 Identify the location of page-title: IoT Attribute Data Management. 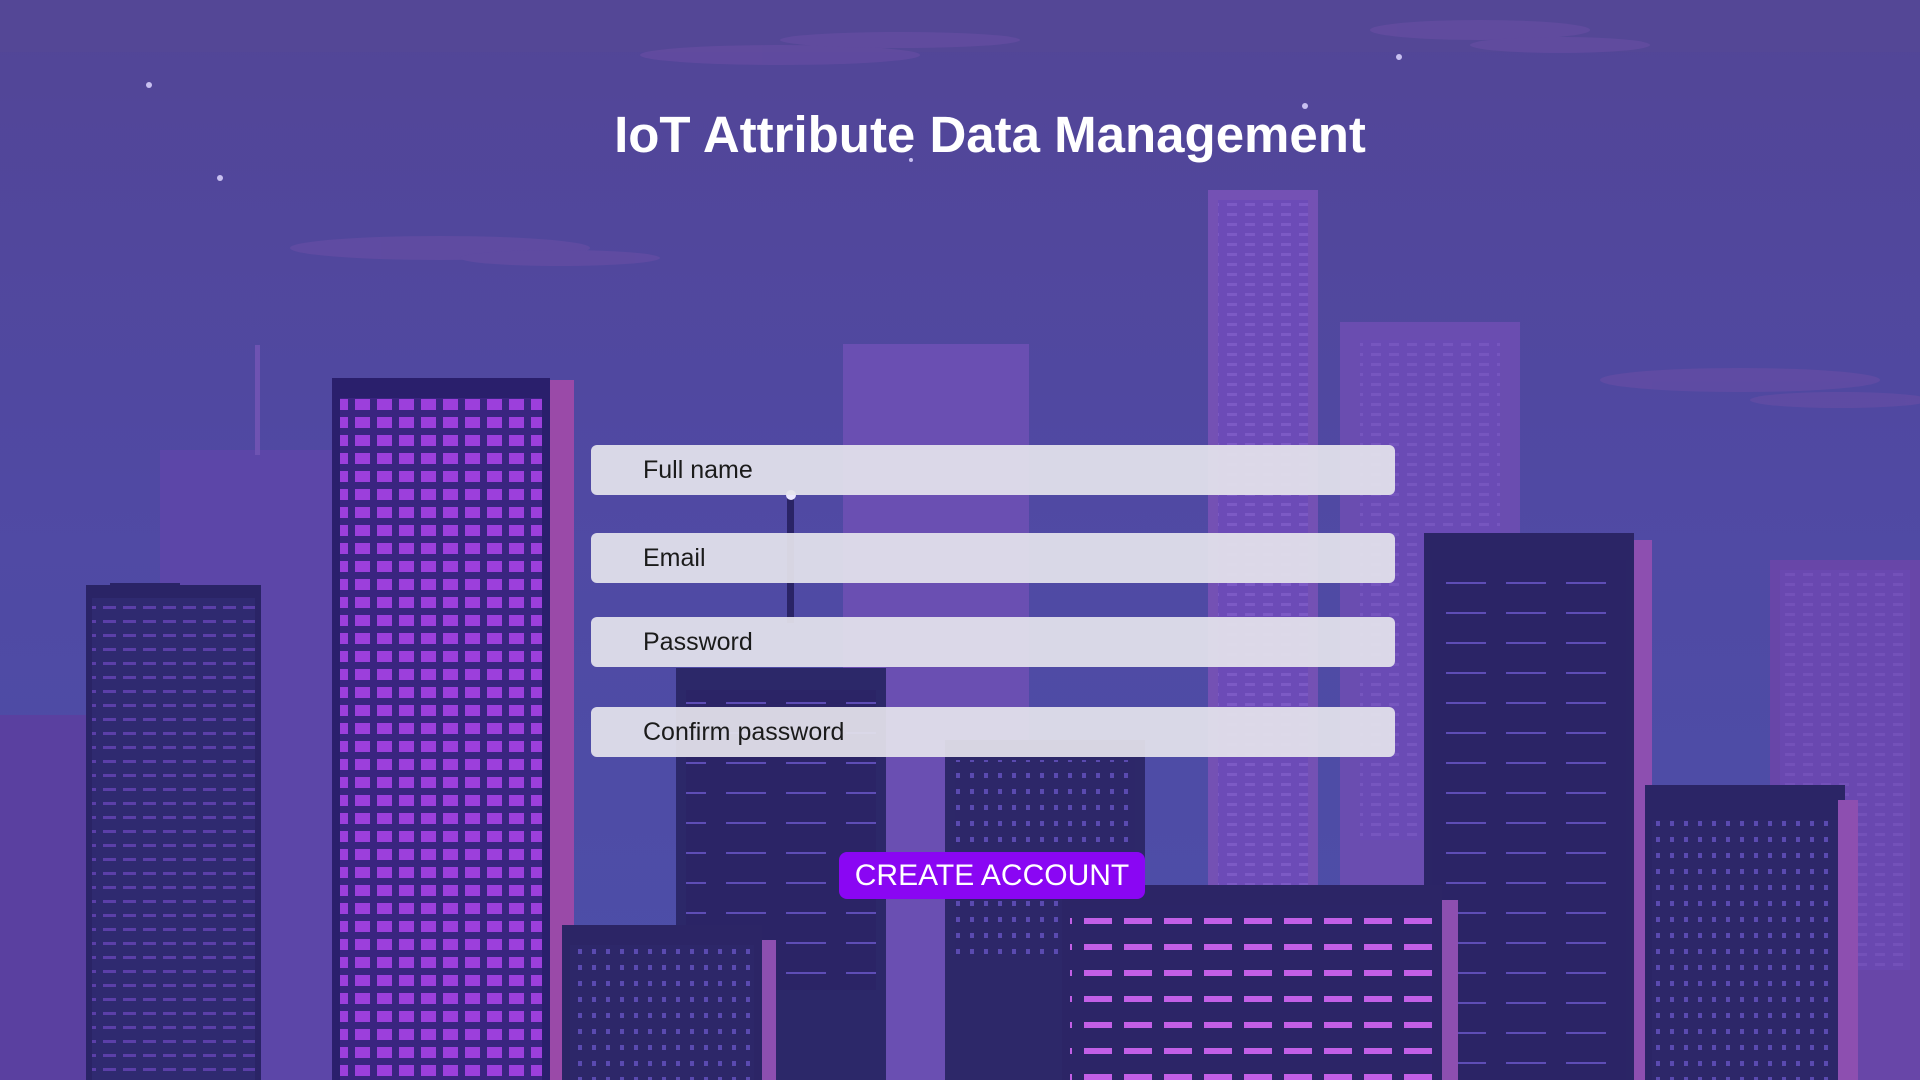
(990, 134).